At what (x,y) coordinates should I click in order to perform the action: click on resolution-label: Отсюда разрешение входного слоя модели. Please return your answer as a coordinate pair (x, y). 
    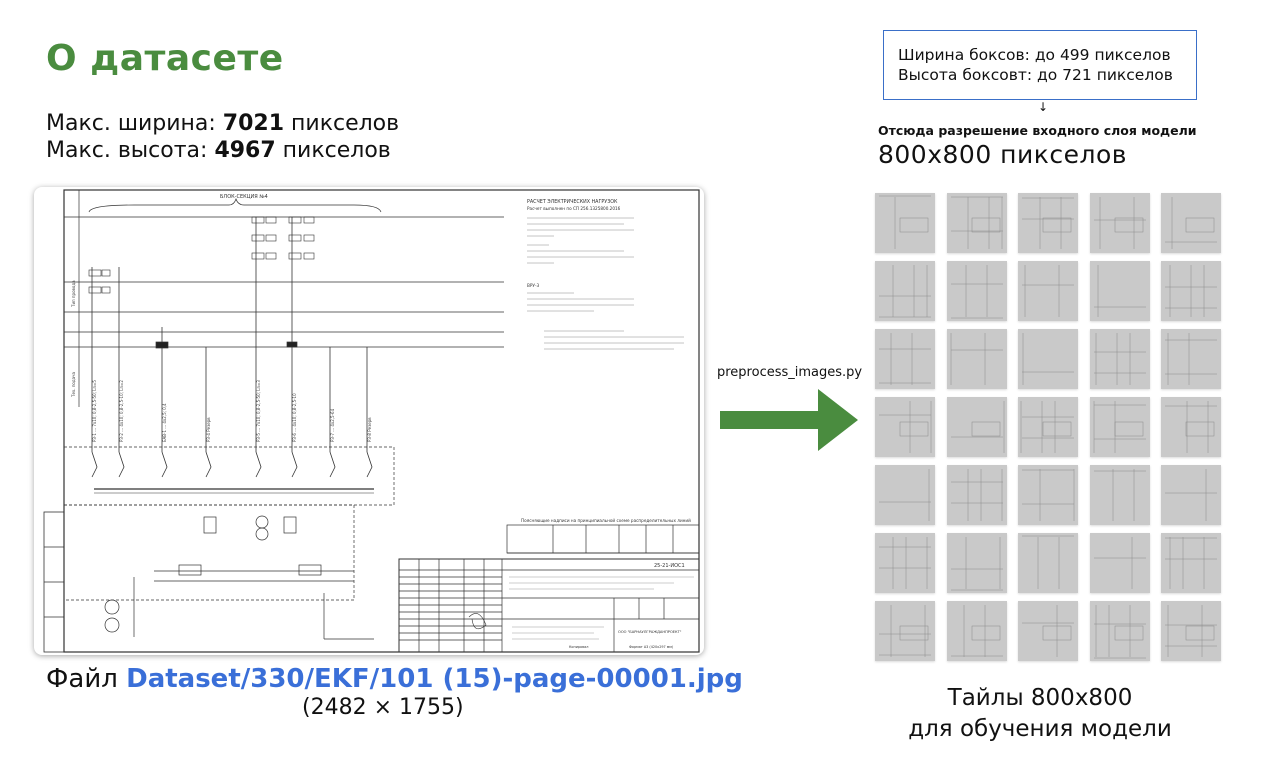
    Looking at the image, I should click on (1037, 130).